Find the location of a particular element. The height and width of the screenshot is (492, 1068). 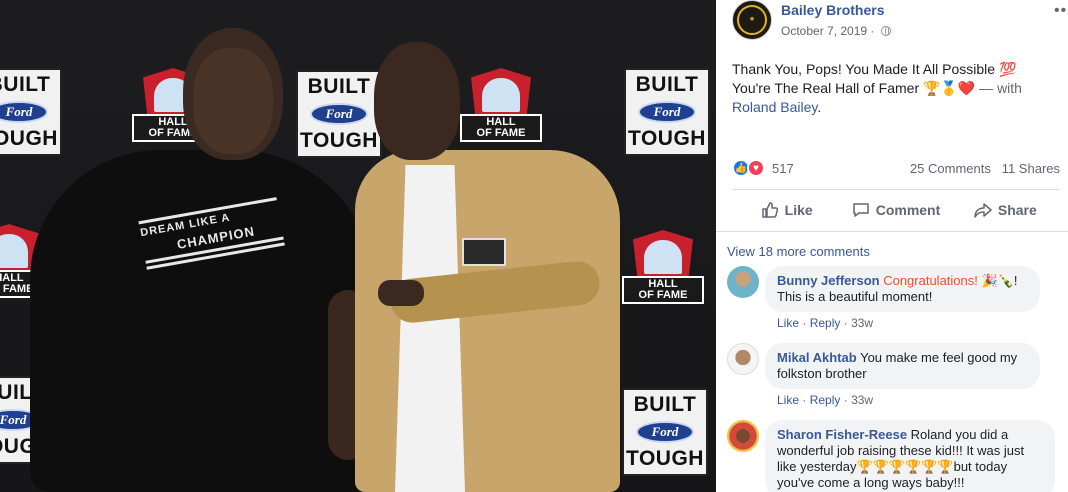

reaction-icons: 👍 ♥ is located at coordinates (751, 169).